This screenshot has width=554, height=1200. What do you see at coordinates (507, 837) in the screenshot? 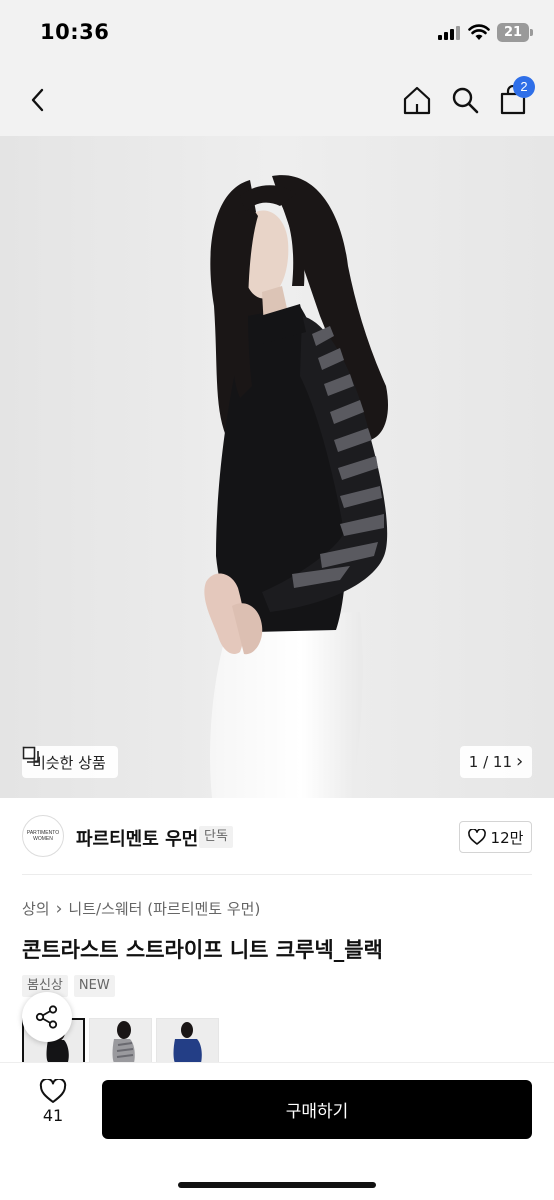
I see `brand-like-count: 12만` at bounding box center [507, 837].